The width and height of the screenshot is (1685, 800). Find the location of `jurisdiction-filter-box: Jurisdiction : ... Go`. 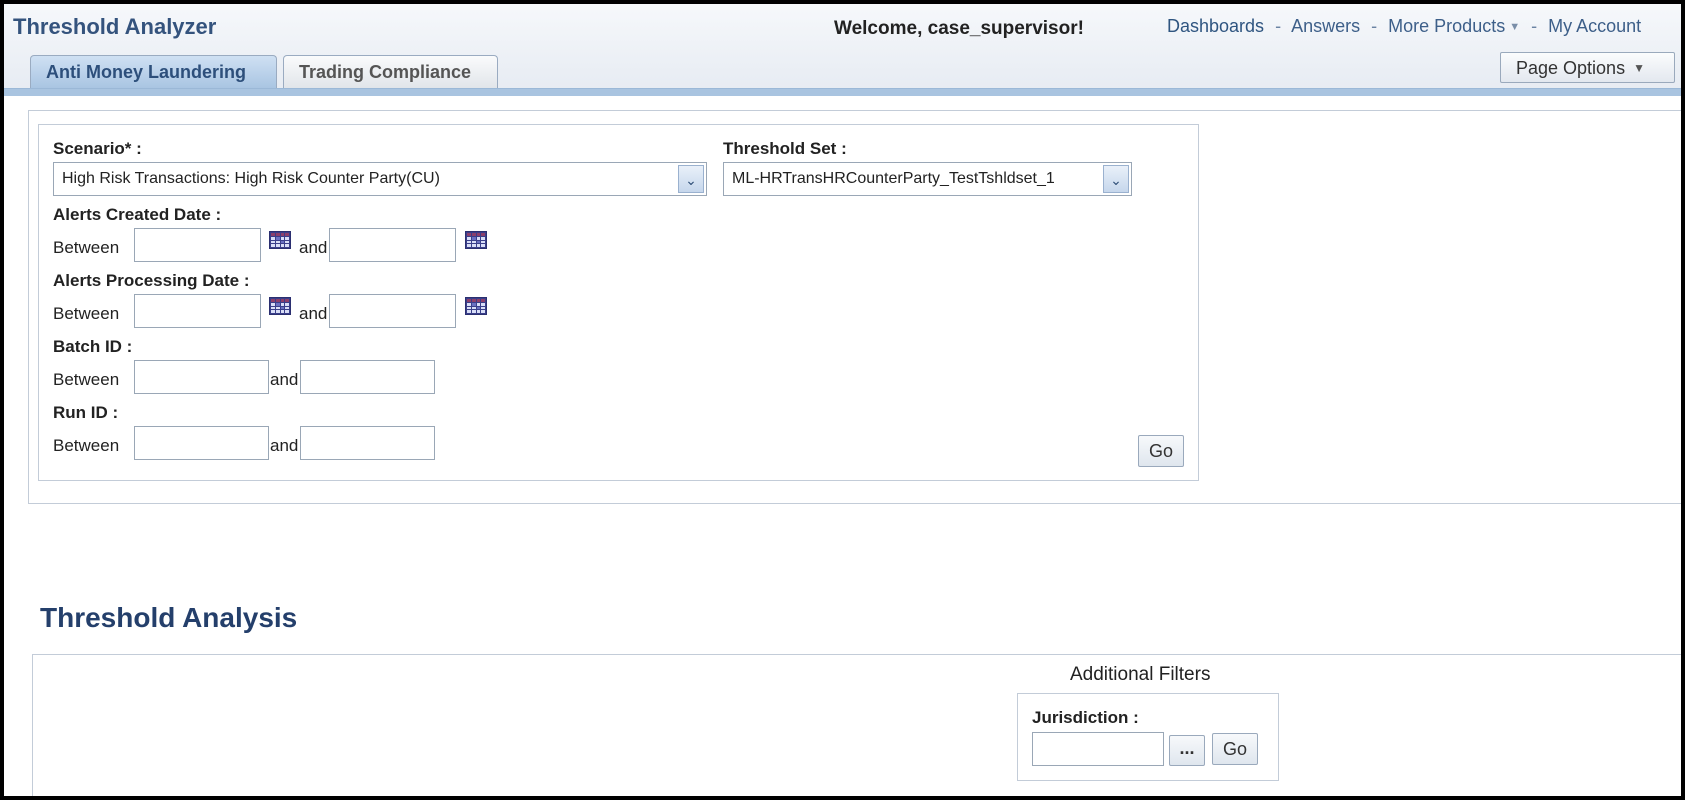

jurisdiction-filter-box: Jurisdiction : ... Go is located at coordinates (1148, 737).